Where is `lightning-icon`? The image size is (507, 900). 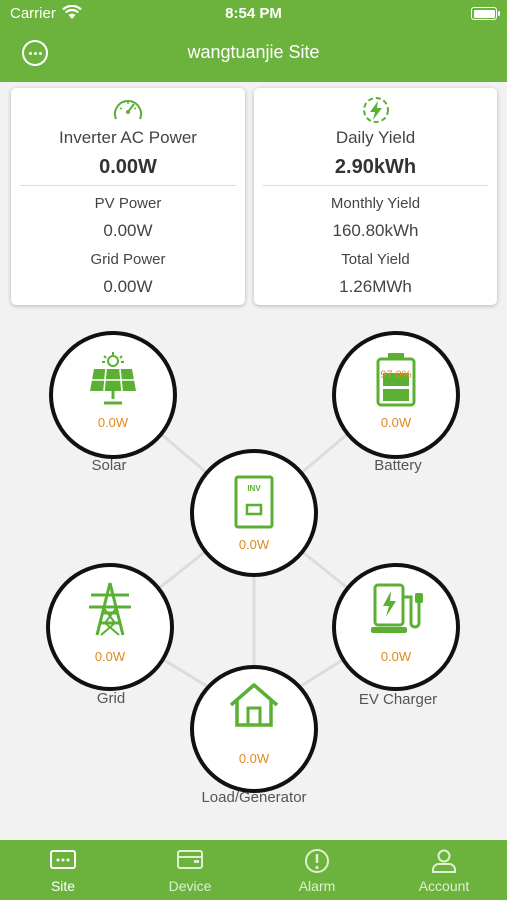 lightning-icon is located at coordinates (375, 110).